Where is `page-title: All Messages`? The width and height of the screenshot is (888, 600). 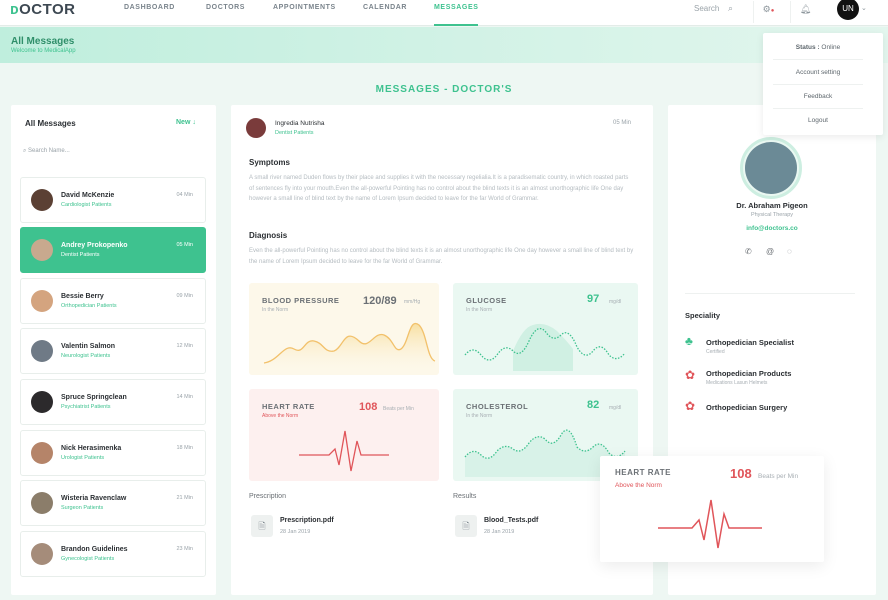 page-title: All Messages is located at coordinates (43, 41).